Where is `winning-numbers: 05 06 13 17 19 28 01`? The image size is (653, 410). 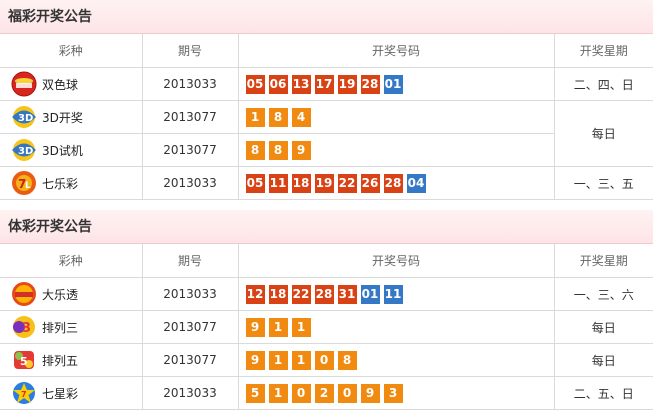
winning-numbers: 05 06 13 17 19 28 01 is located at coordinates (396, 84).